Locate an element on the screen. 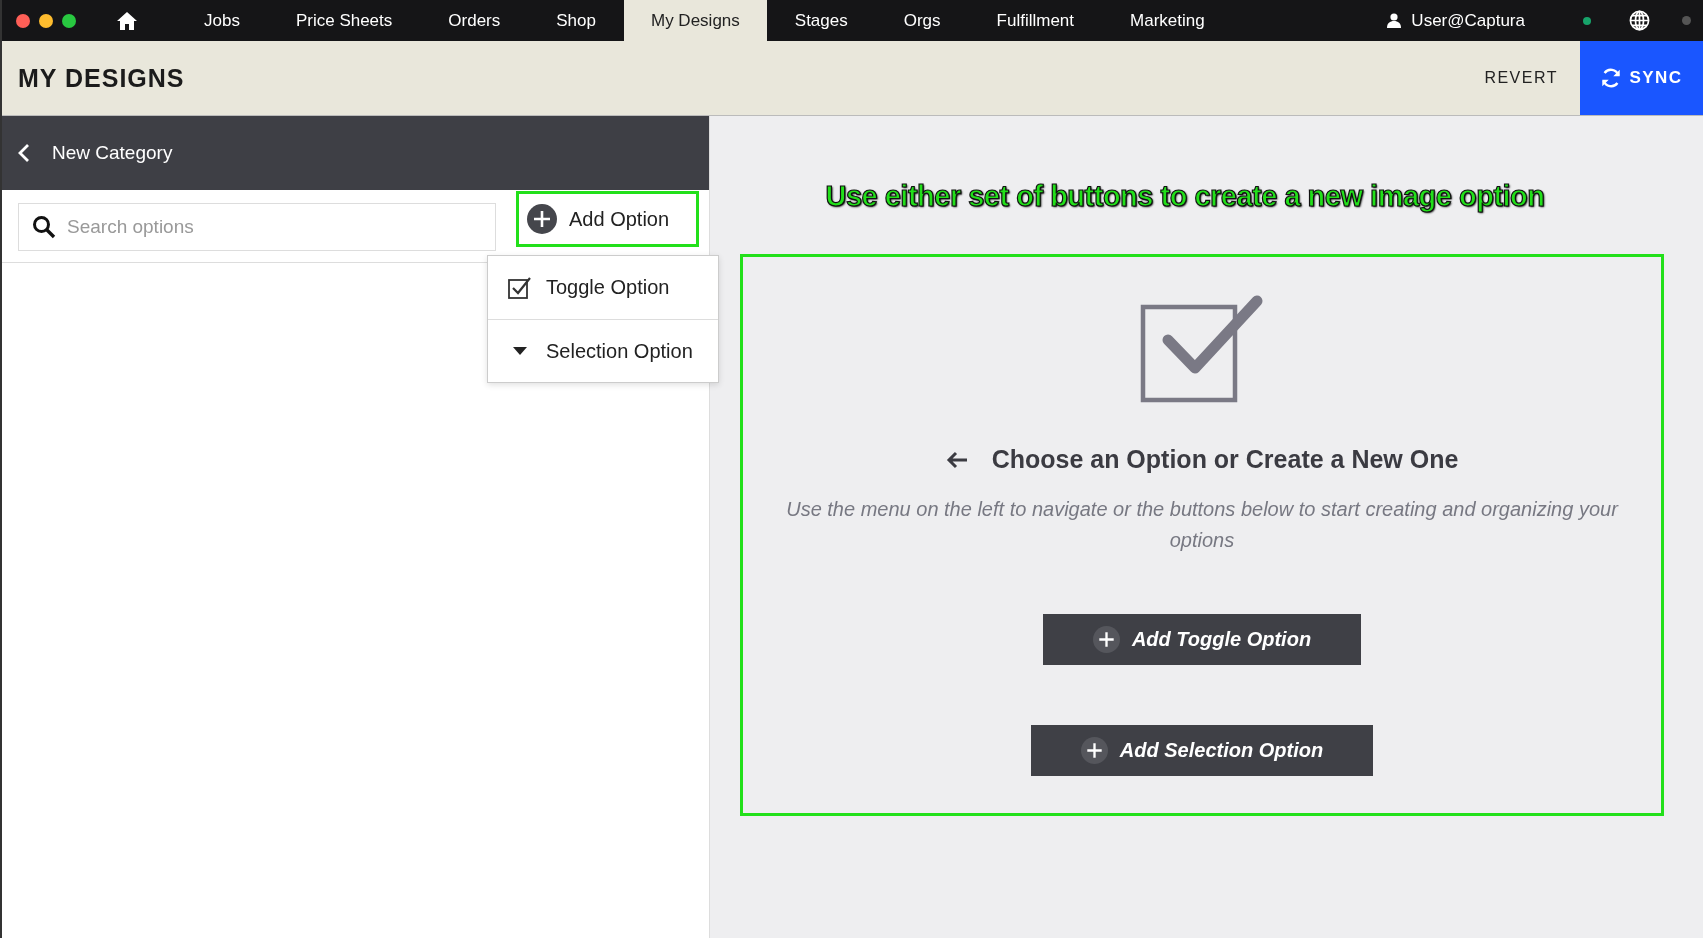 The image size is (1703, 938). menu-item: Toggle Option is located at coordinates (603, 287).